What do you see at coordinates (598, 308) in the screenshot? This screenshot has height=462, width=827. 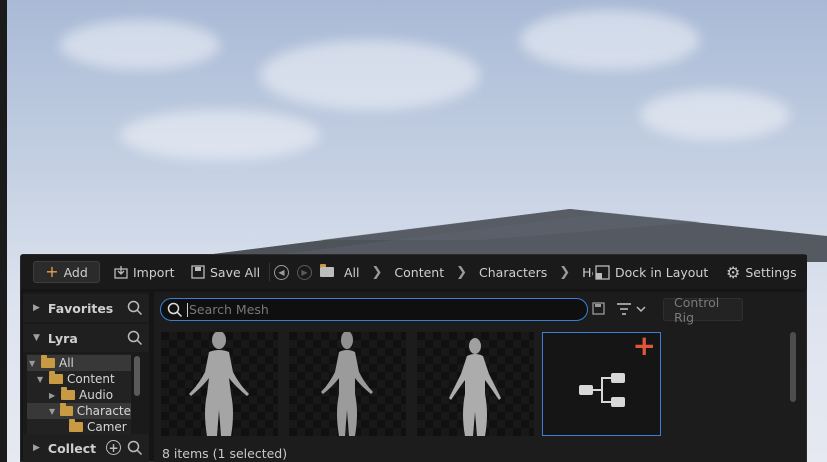 I see `save-search-icon` at bounding box center [598, 308].